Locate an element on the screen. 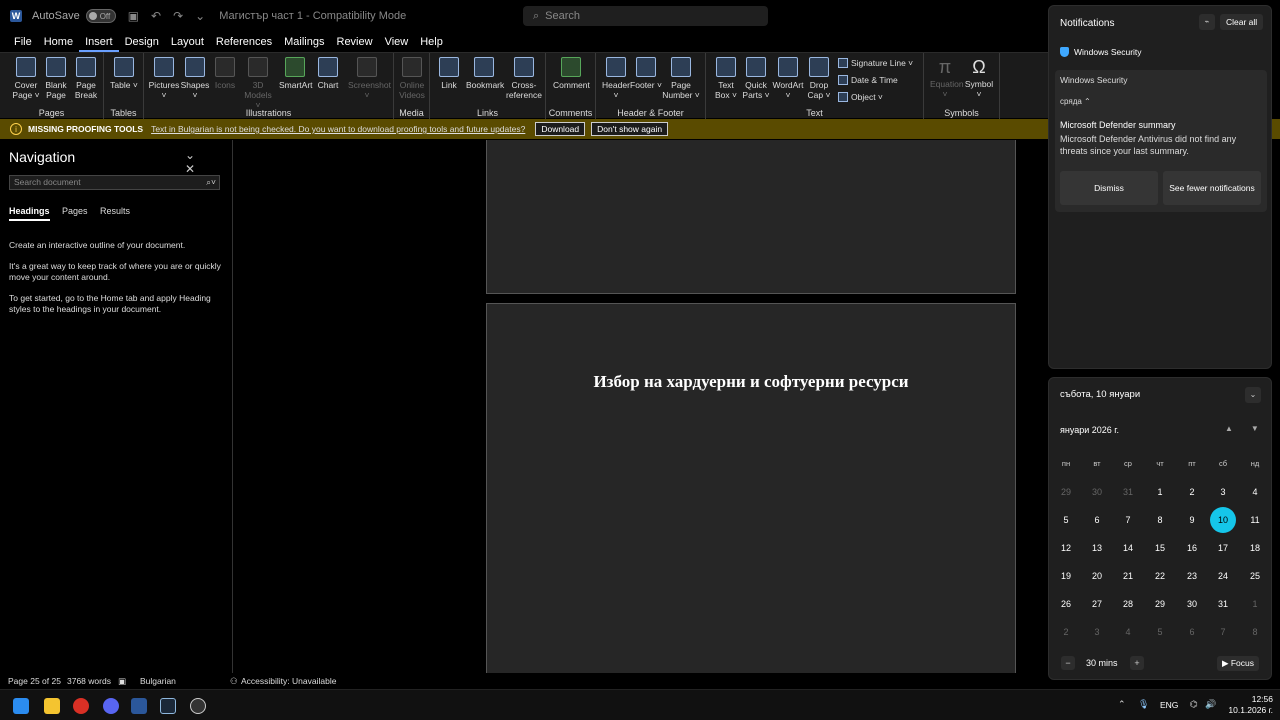  language-indicator-taskbar: ENG is located at coordinates (1169, 705).